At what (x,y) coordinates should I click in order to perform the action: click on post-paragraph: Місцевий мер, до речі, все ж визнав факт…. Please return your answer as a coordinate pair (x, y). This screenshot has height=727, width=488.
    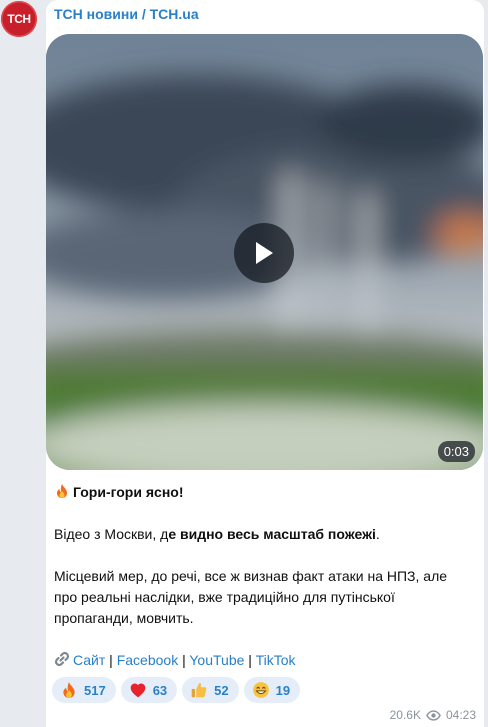
    Looking at the image, I should click on (251, 597).